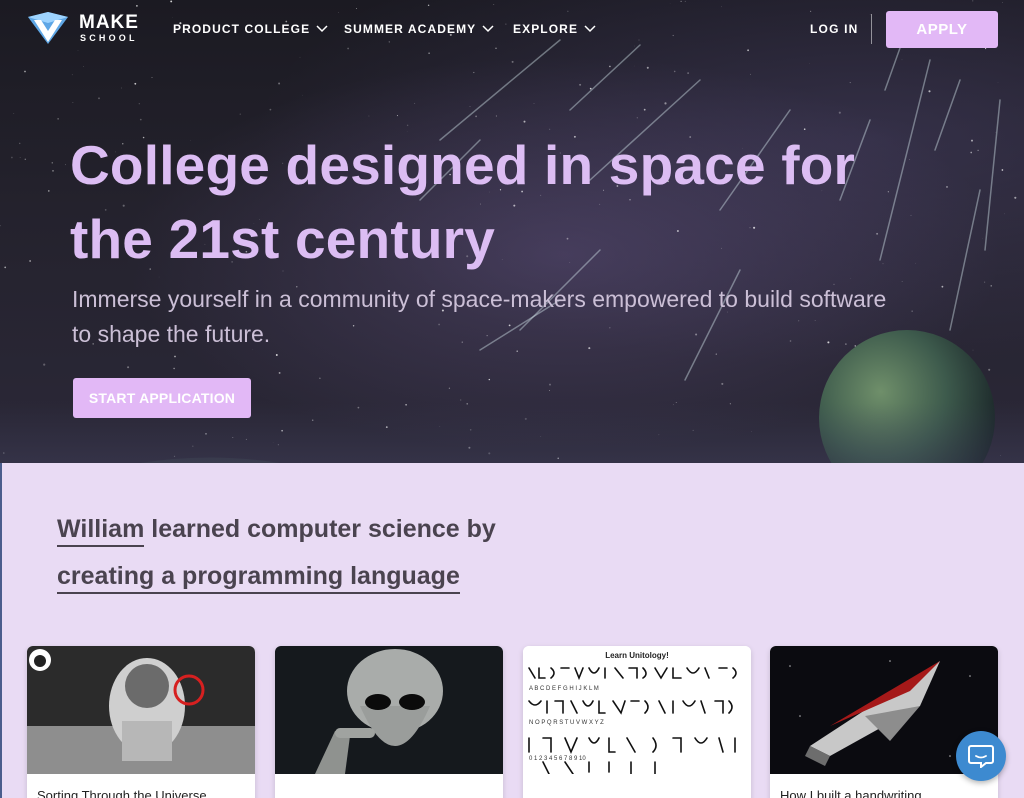 The image size is (1024, 798). What do you see at coordinates (566, 723) in the screenshot?
I see `svg-text:N O P Q R S T U V W: N O P Q R S T U V W X Y Z` at bounding box center [566, 723].